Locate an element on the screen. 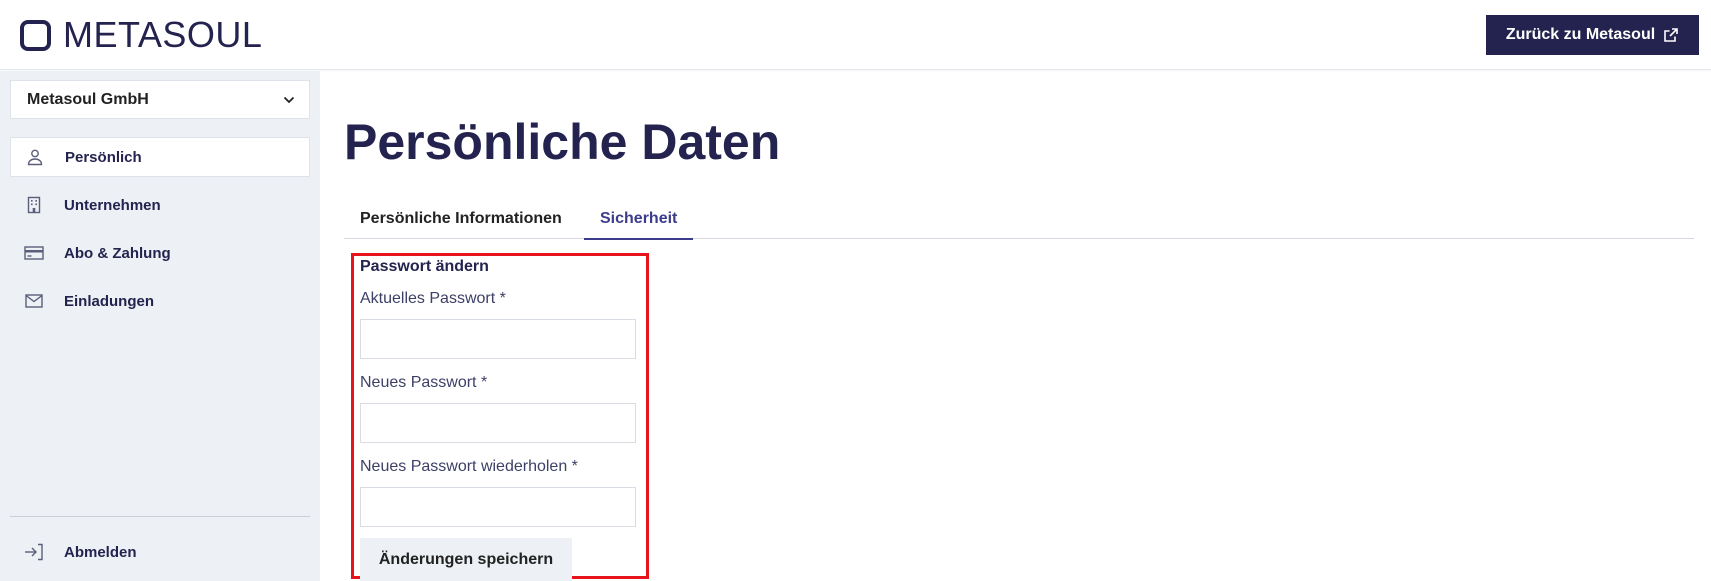  sidebar-divider is located at coordinates (160, 516).